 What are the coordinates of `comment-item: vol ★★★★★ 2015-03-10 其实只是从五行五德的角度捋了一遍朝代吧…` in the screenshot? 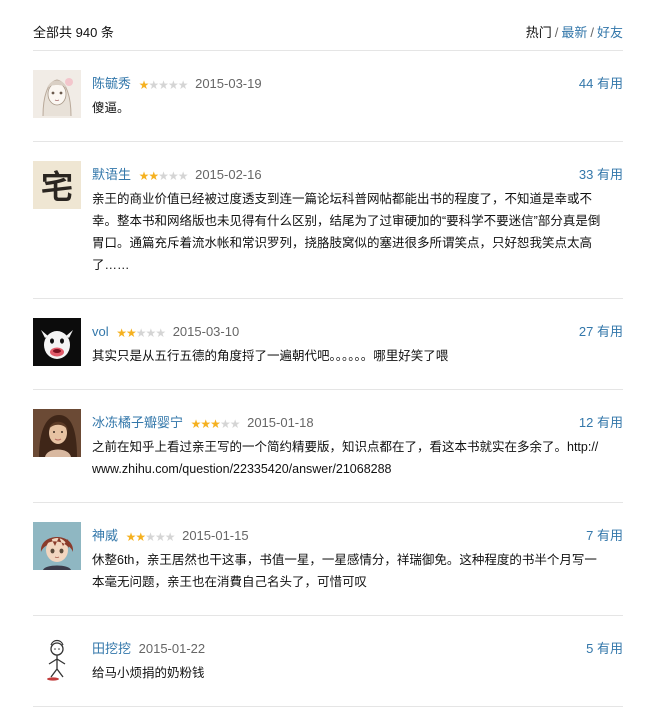 It's located at (328, 344).